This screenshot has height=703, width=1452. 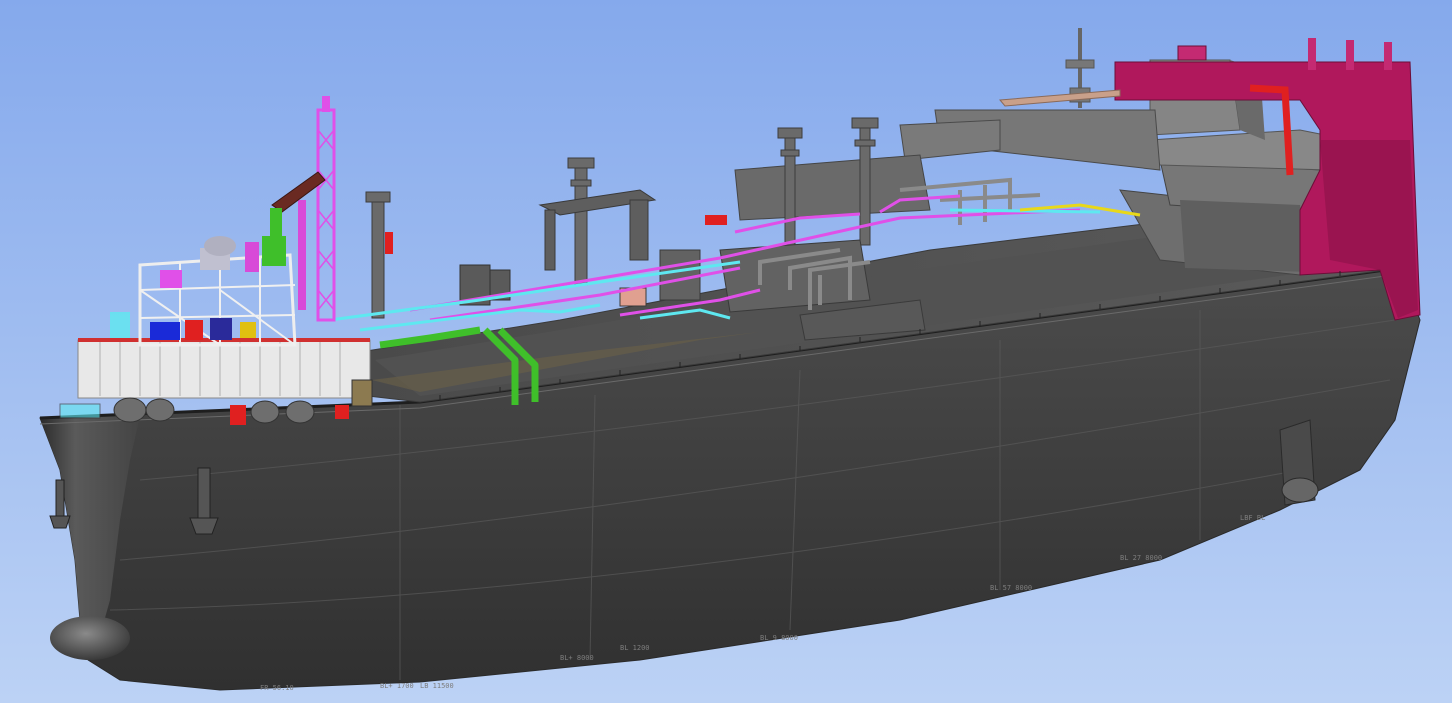 I want to click on hull-annotation-label: LB 11500, so click(x=437, y=686).